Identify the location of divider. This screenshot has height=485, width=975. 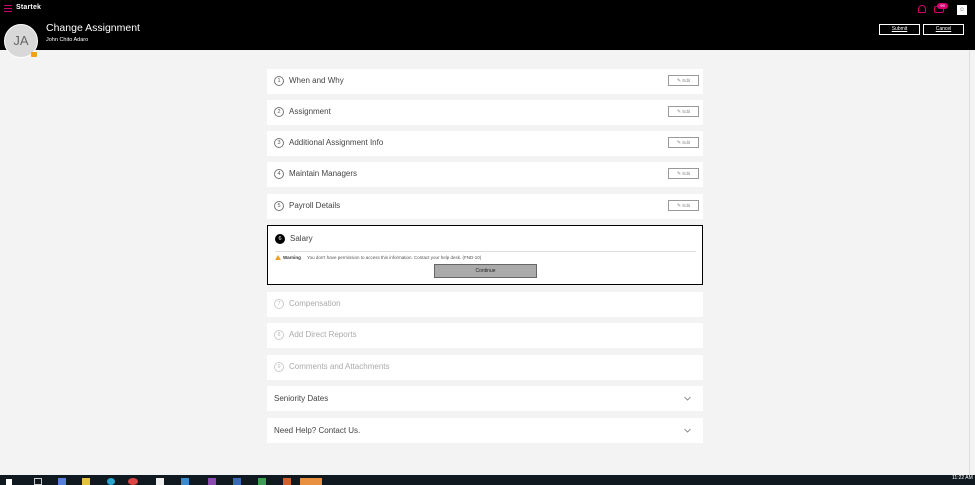
(485, 251).